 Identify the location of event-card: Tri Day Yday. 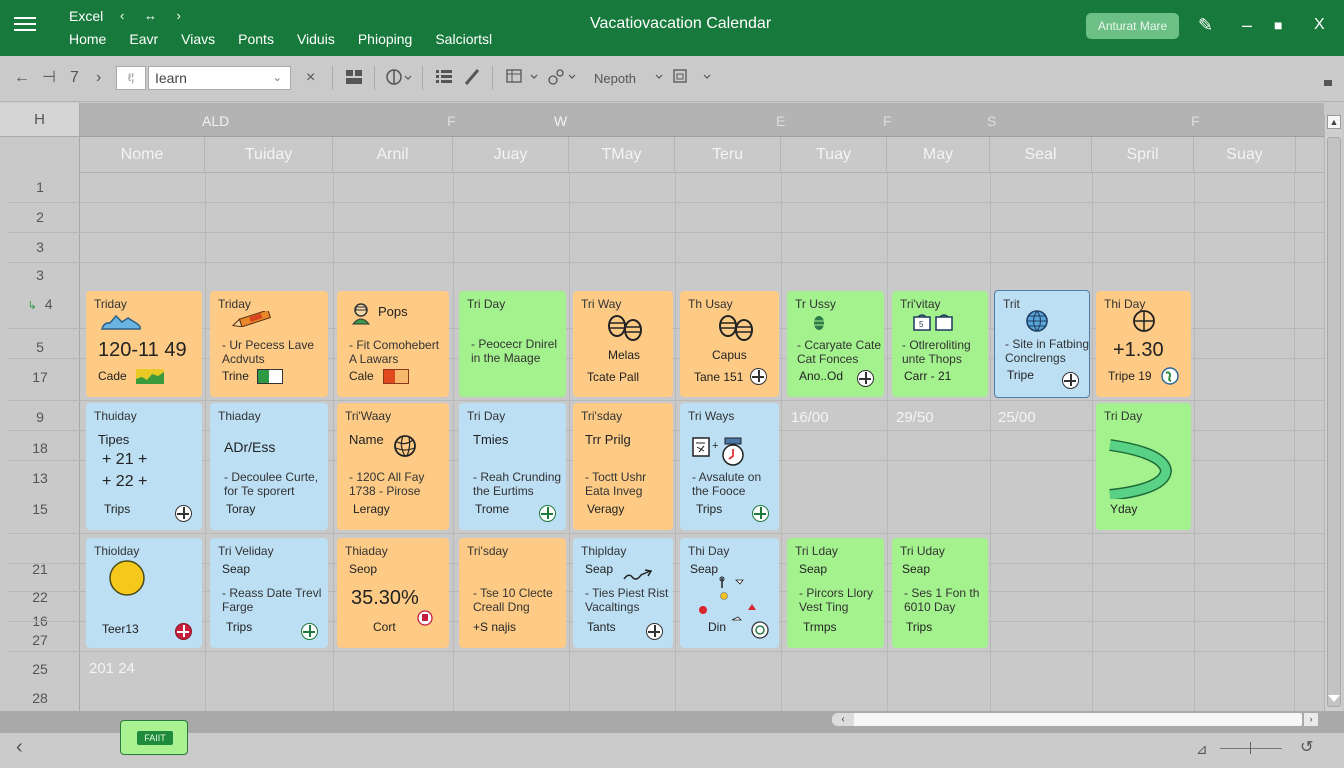
(1143, 466).